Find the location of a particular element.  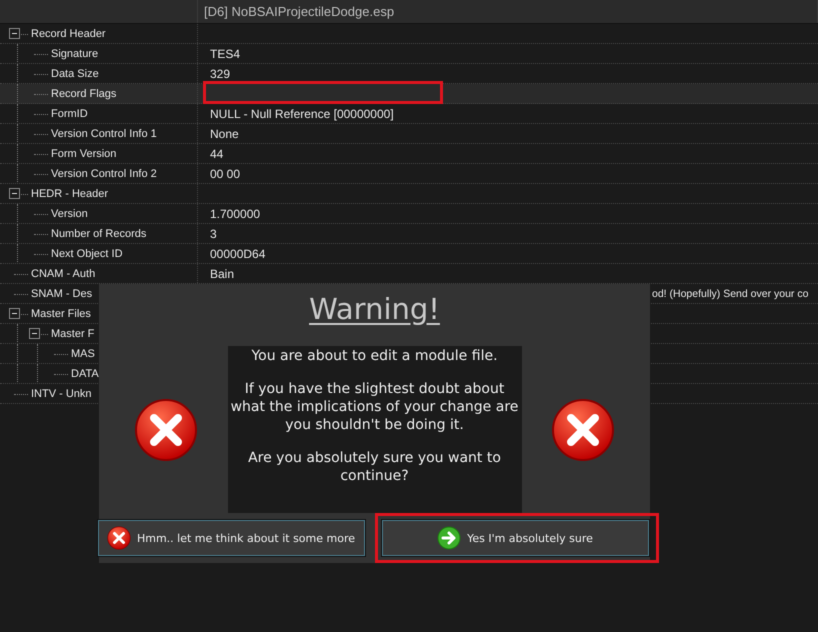

message-text: Are you absolutely sure you want to continue? is located at coordinates (374, 467).